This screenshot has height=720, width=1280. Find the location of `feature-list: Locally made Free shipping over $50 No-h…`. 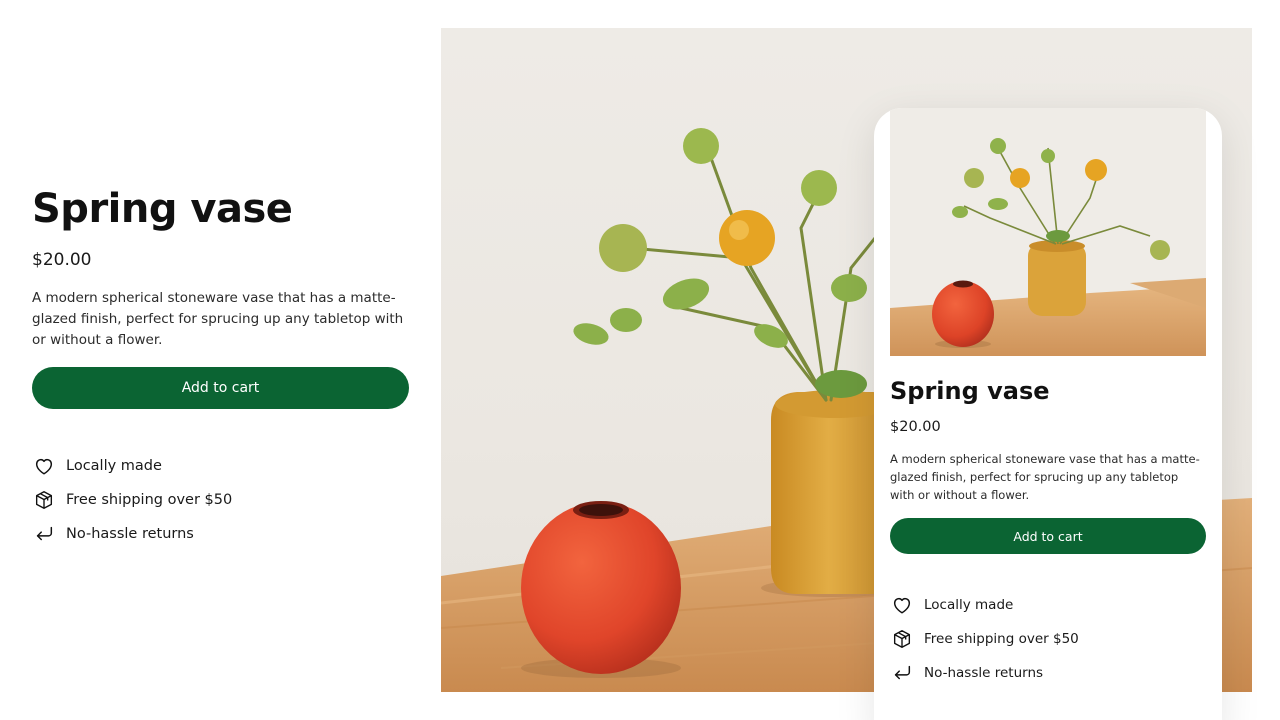

feature-list: Locally made Free shipping over $50 No-h… is located at coordinates (220, 500).